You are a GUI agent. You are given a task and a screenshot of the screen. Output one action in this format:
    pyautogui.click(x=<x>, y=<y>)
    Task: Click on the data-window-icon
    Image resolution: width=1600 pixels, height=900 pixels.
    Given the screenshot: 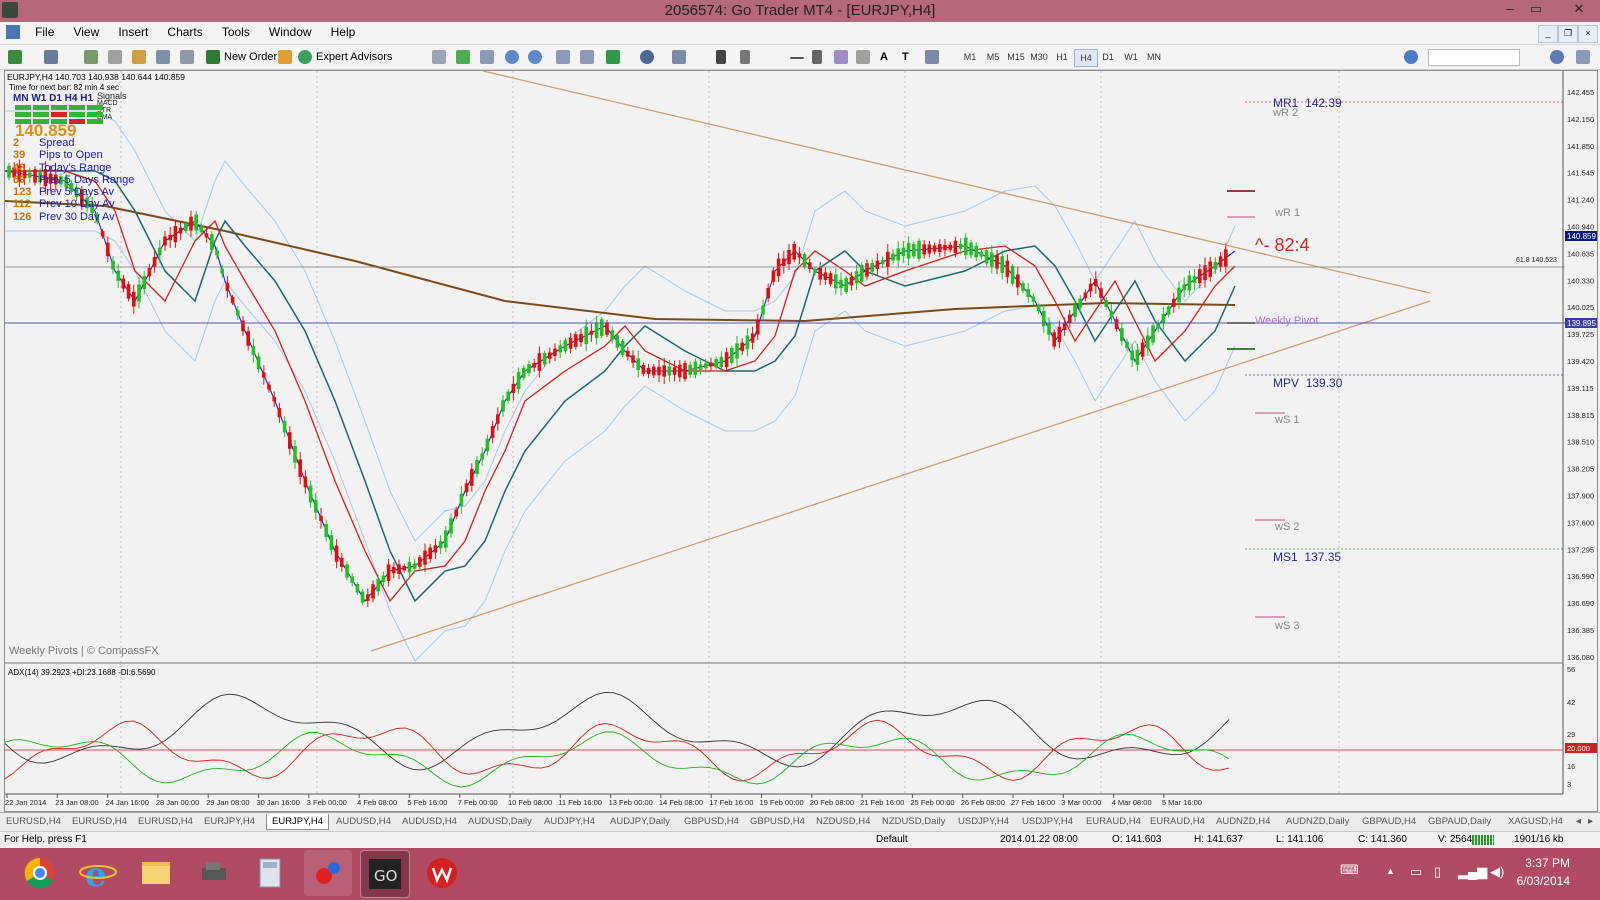 What is the action you would take?
    pyautogui.click(x=115, y=57)
    